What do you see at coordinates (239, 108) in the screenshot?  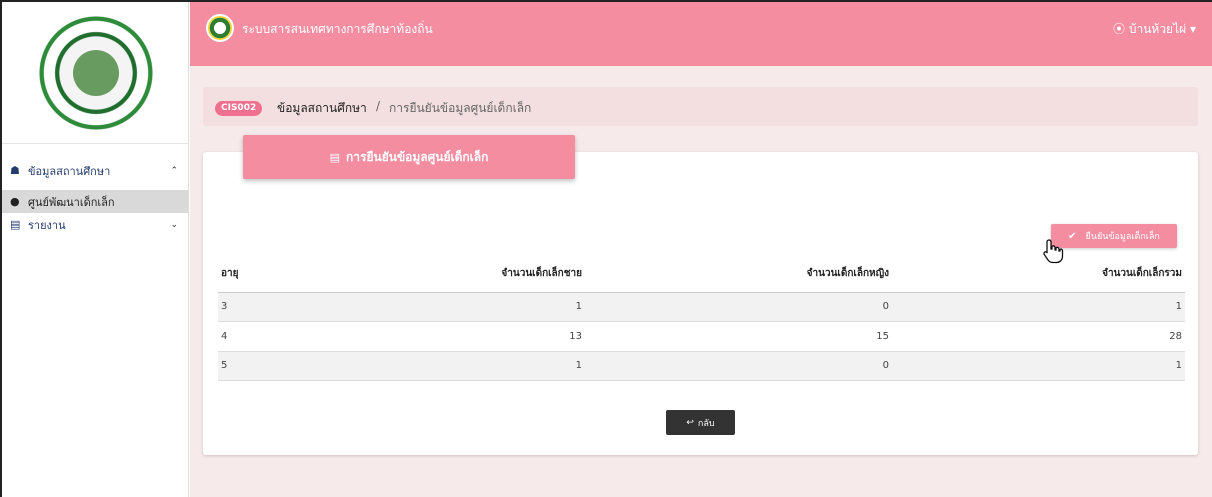 I see `page-code-badge: CIS002` at bounding box center [239, 108].